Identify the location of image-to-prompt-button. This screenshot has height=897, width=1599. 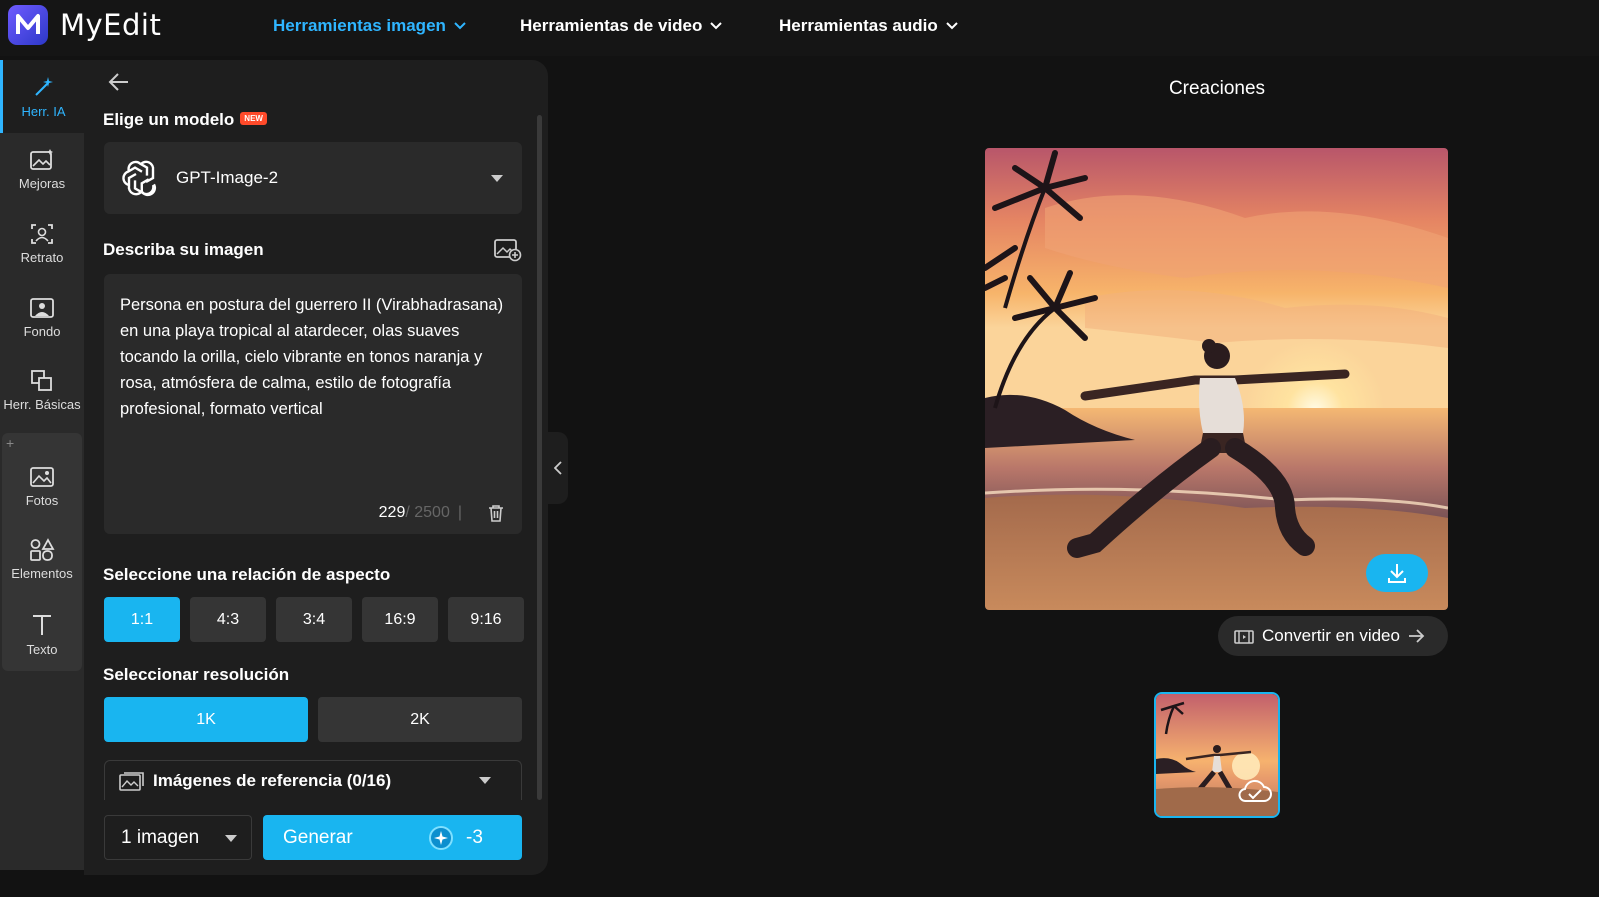
(508, 252).